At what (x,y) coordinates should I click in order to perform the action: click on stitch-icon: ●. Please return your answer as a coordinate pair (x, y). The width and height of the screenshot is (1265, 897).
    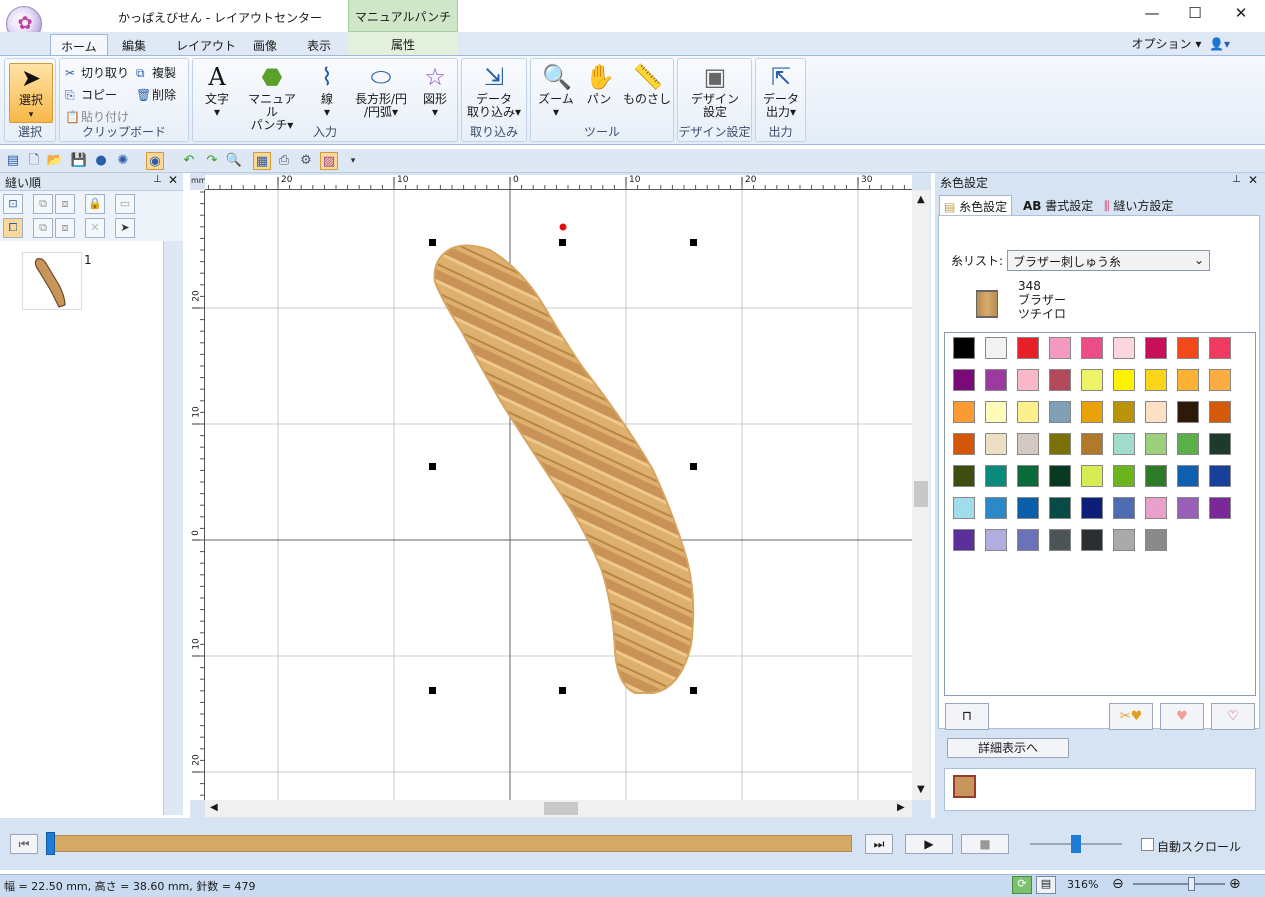
    Looking at the image, I should click on (101, 161).